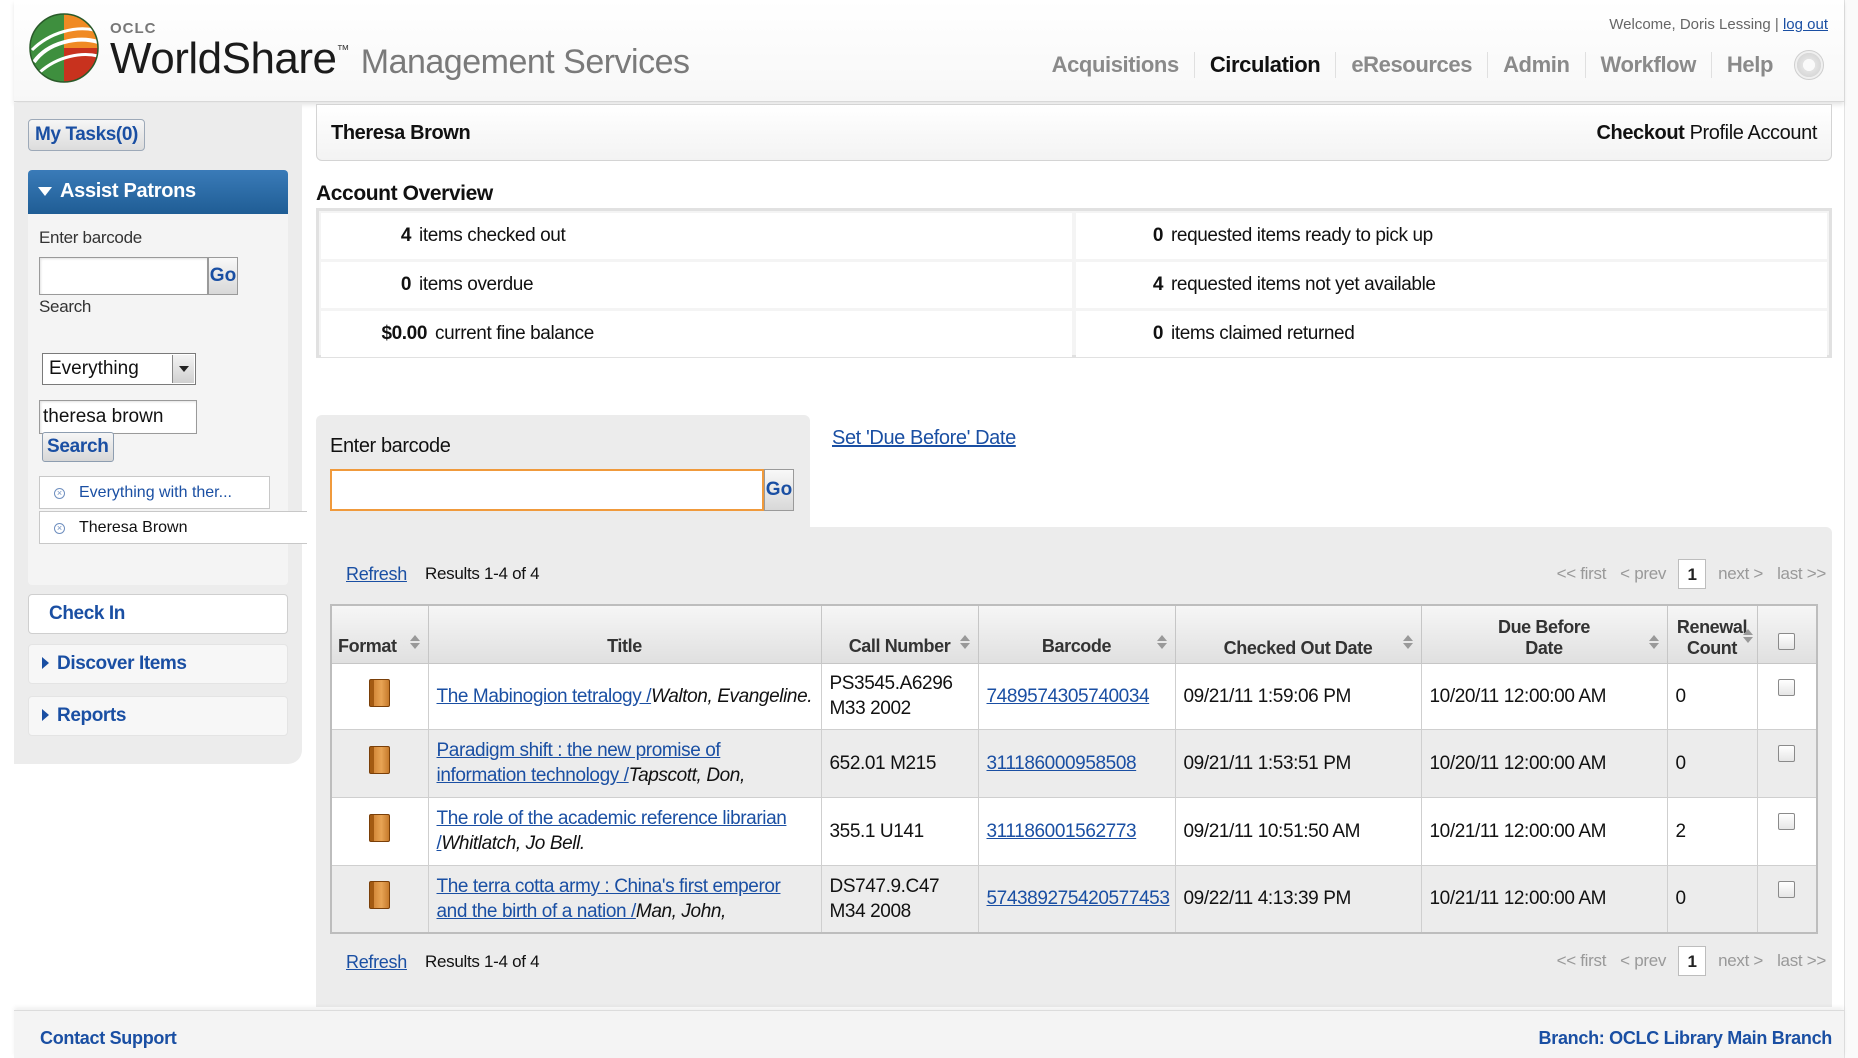 This screenshot has height=1058, width=1858. What do you see at coordinates (380, 692) in the screenshot?
I see `book-icon` at bounding box center [380, 692].